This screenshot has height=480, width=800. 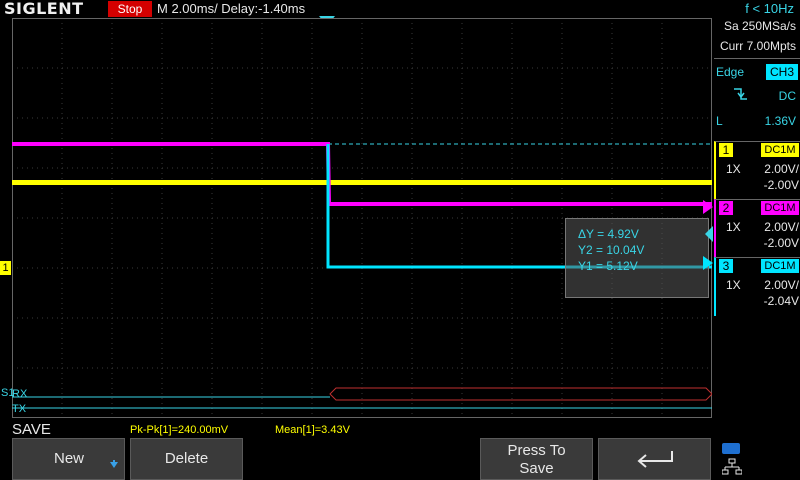 What do you see at coordinates (708, 263) in the screenshot?
I see `ch3-position-marker-icon` at bounding box center [708, 263].